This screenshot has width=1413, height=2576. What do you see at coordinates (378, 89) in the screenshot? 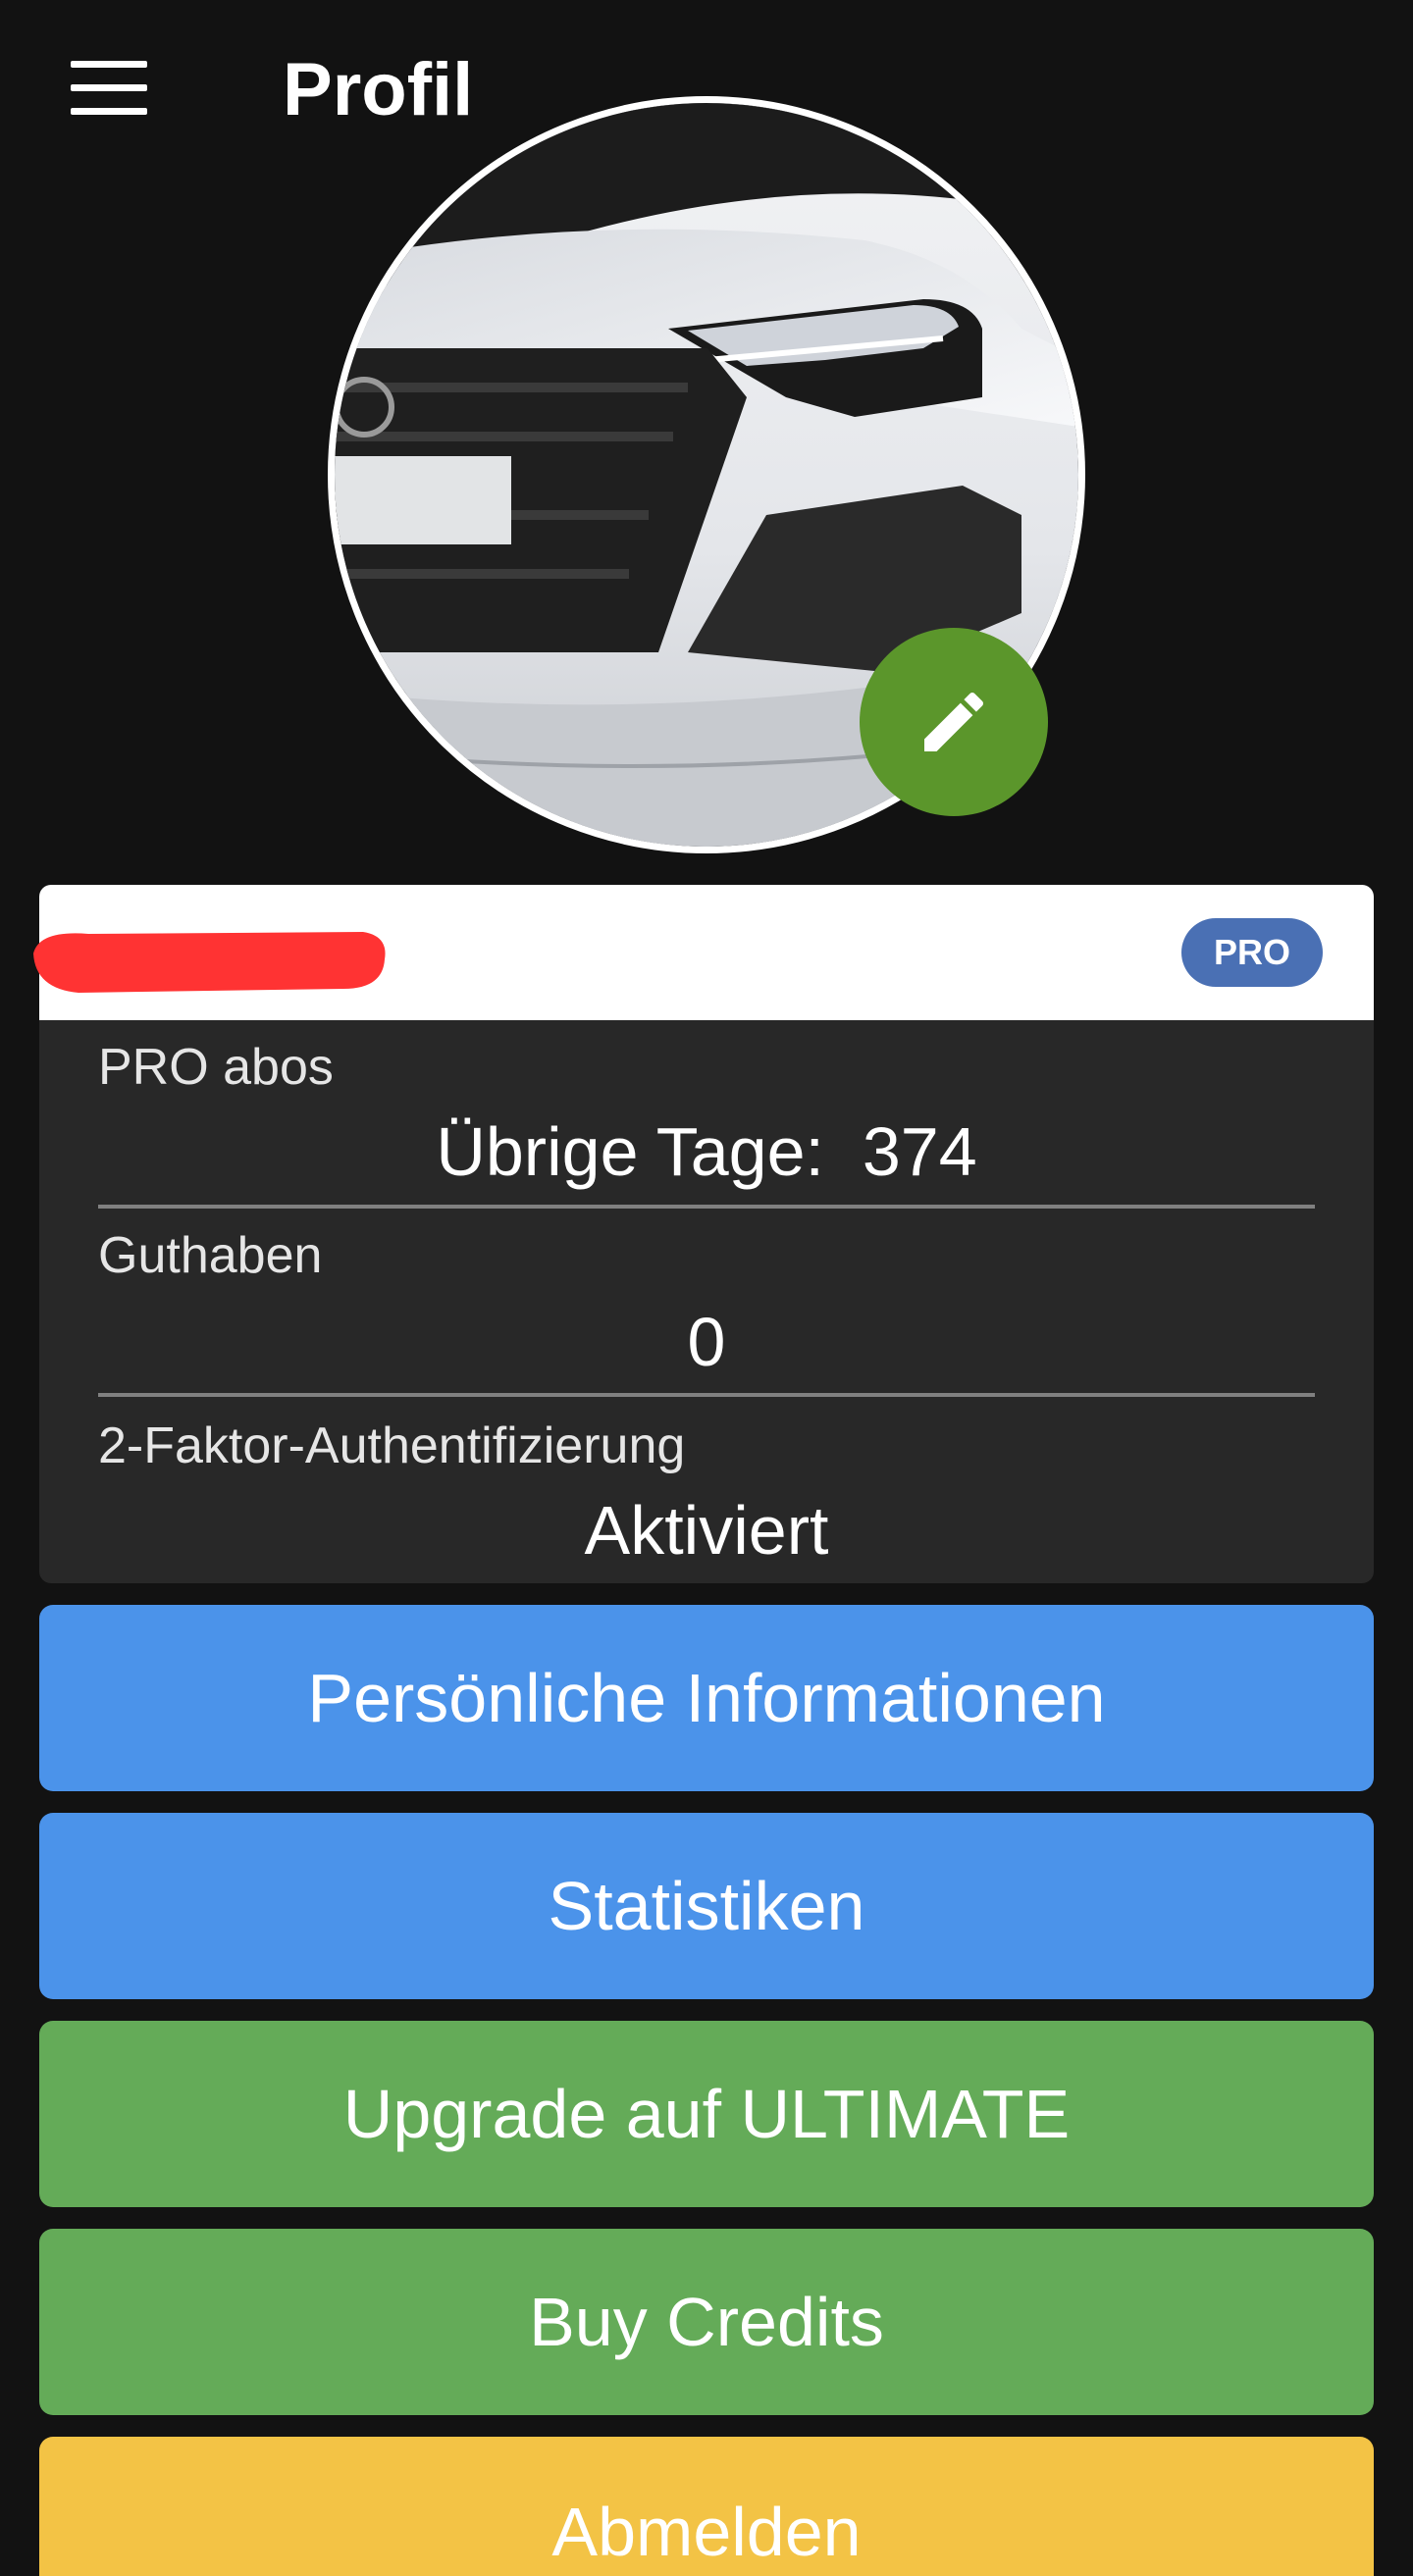
I see `page-title: Profil` at bounding box center [378, 89].